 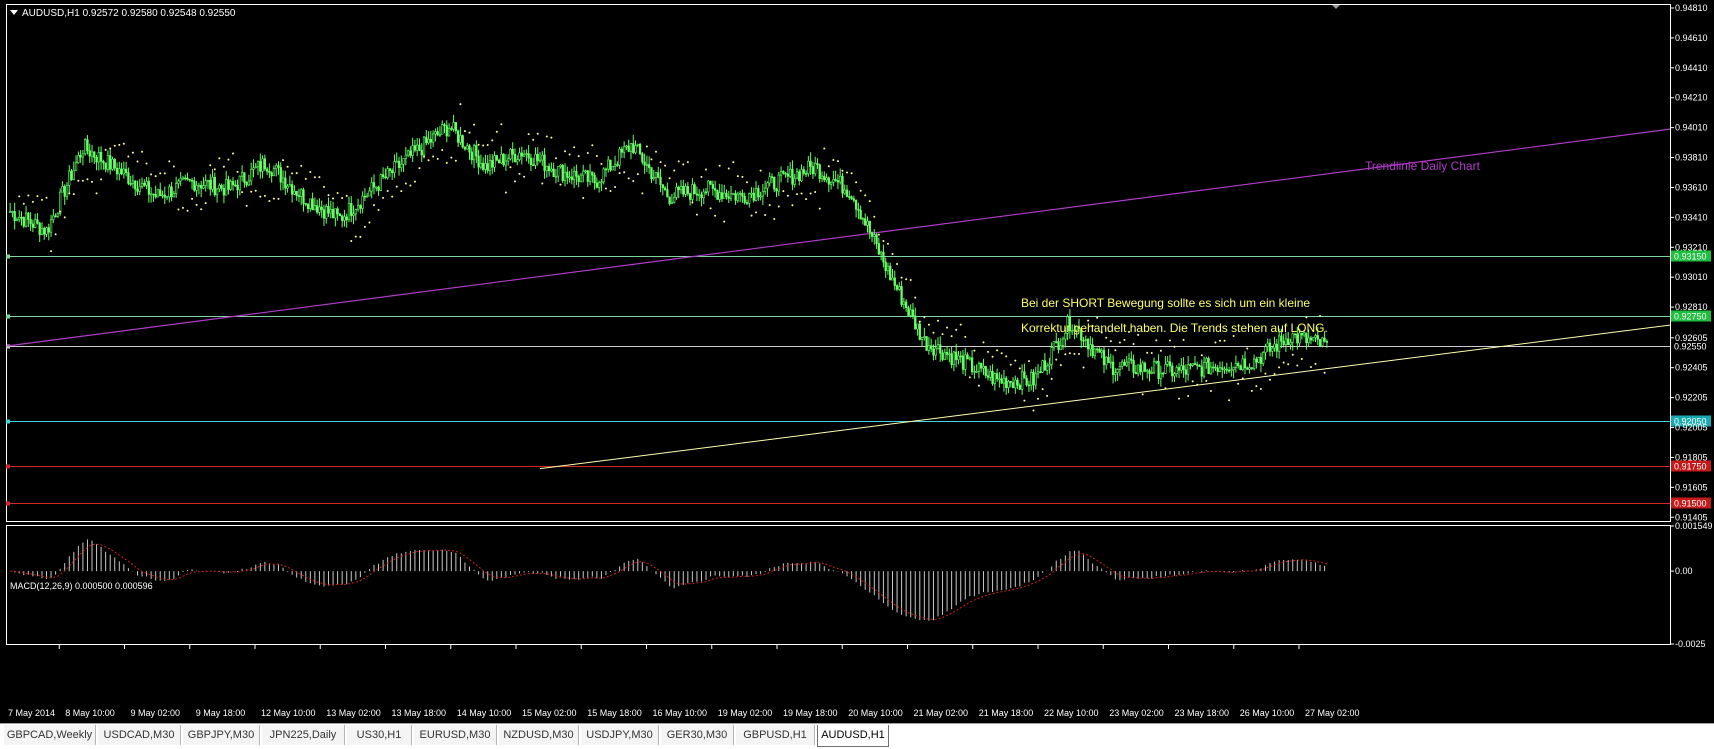 I want to click on scroll-marker-icon, so click(x=1336, y=7).